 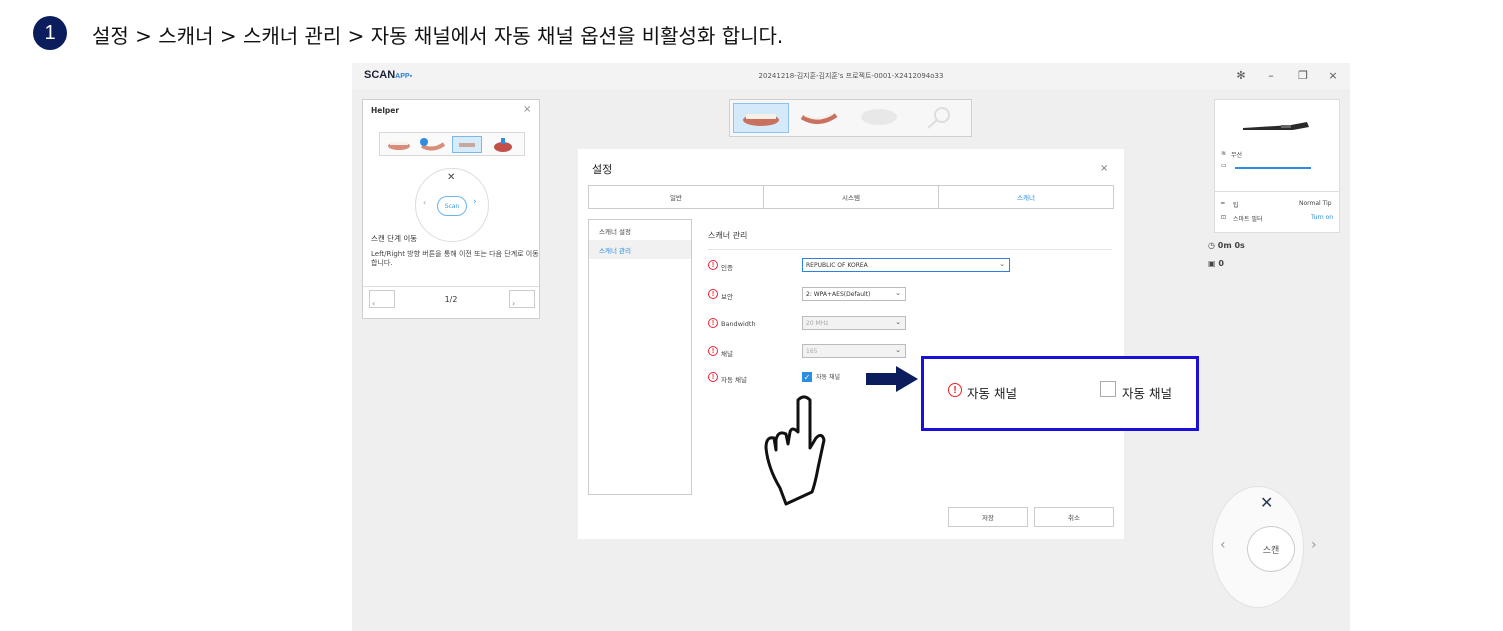 I want to click on close-button: ×, so click(x=1333, y=75).